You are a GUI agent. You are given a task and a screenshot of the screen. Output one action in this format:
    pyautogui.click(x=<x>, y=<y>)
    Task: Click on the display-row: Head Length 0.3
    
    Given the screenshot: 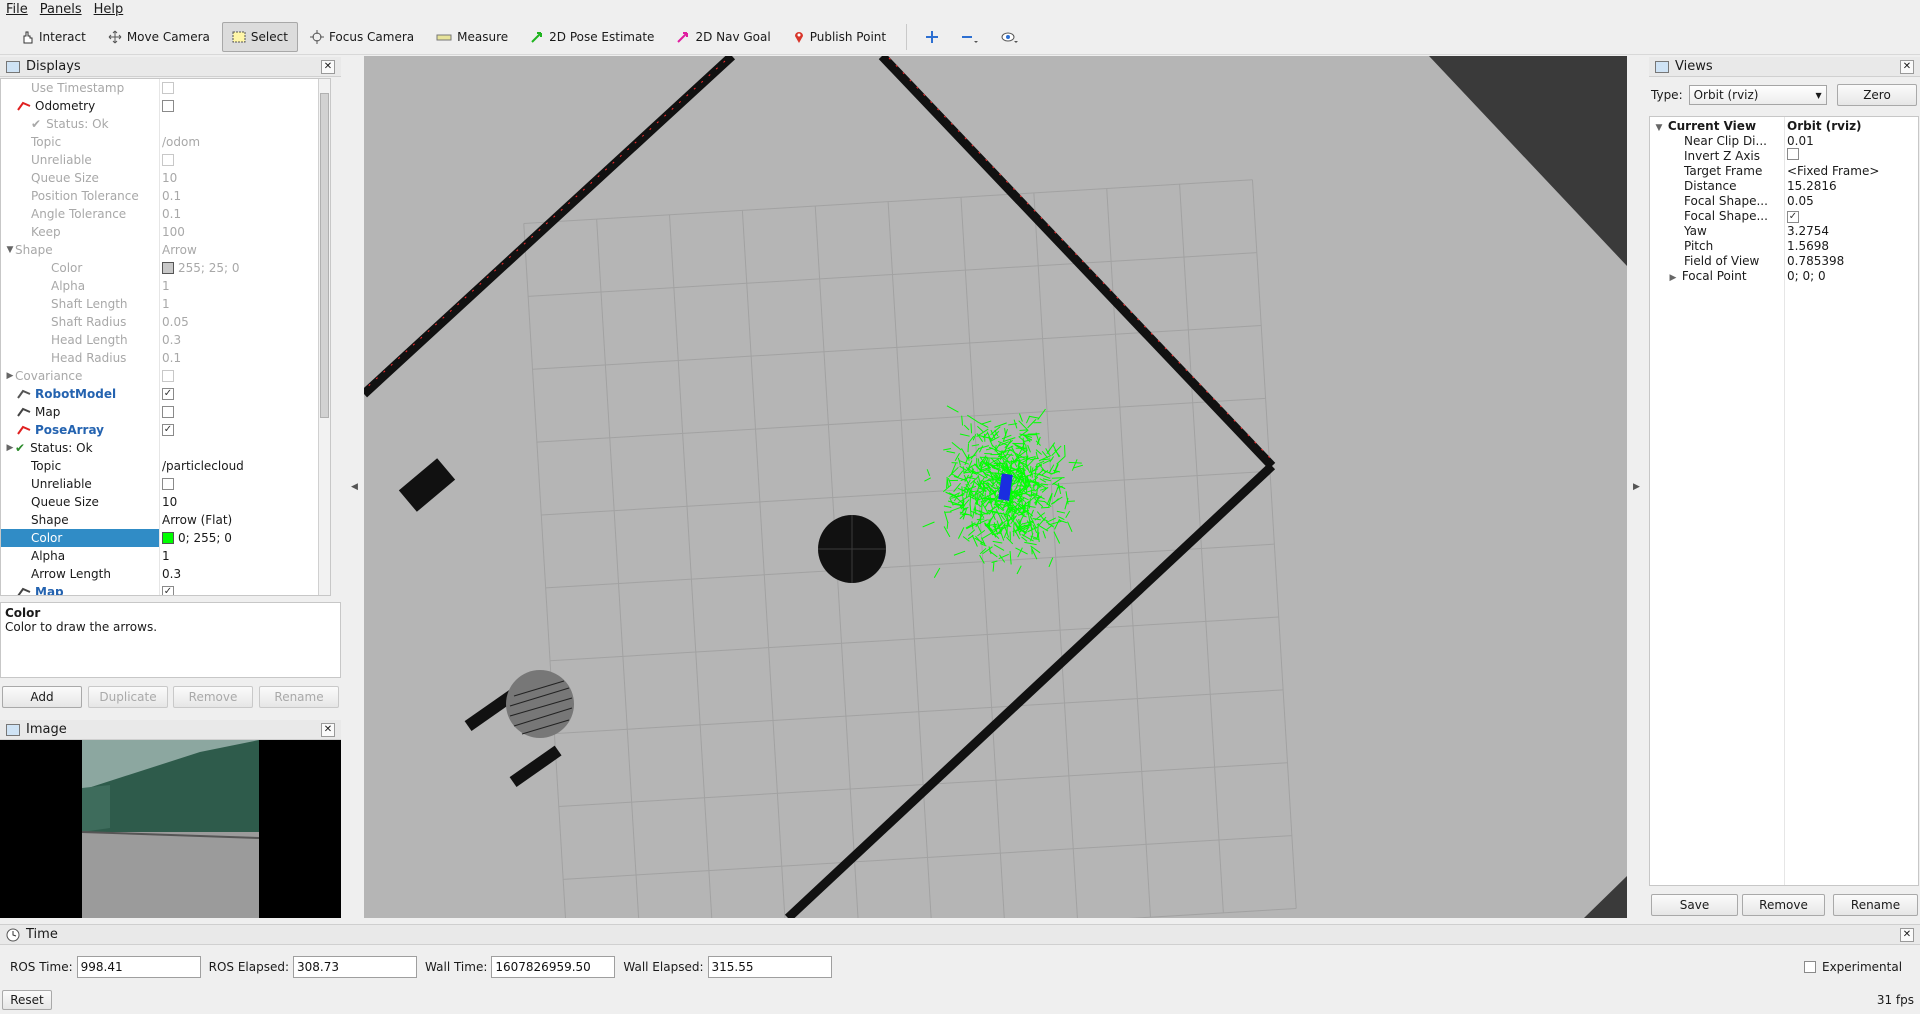 What is the action you would take?
    pyautogui.click(x=165, y=340)
    